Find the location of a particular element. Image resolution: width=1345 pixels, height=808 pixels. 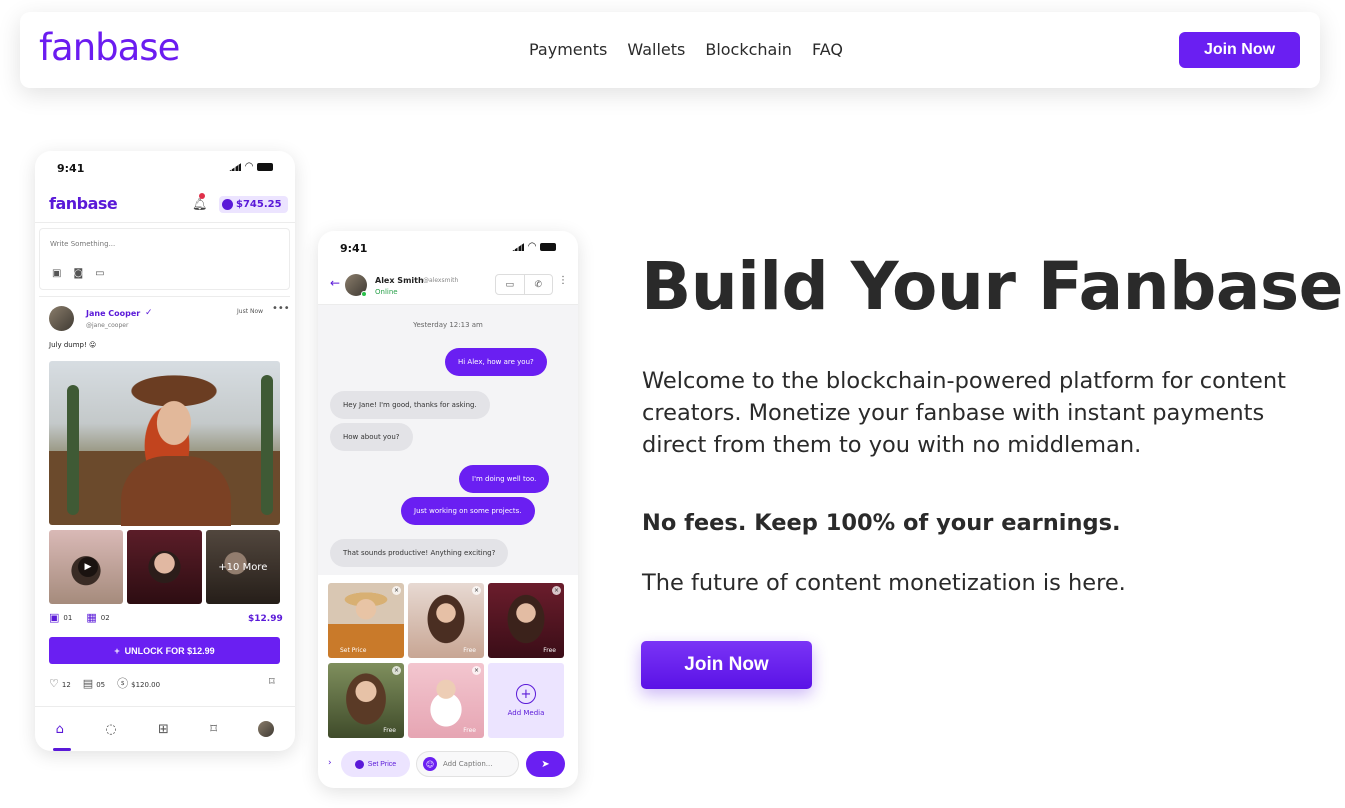

nav-link-faq: FAQ is located at coordinates (827, 49).